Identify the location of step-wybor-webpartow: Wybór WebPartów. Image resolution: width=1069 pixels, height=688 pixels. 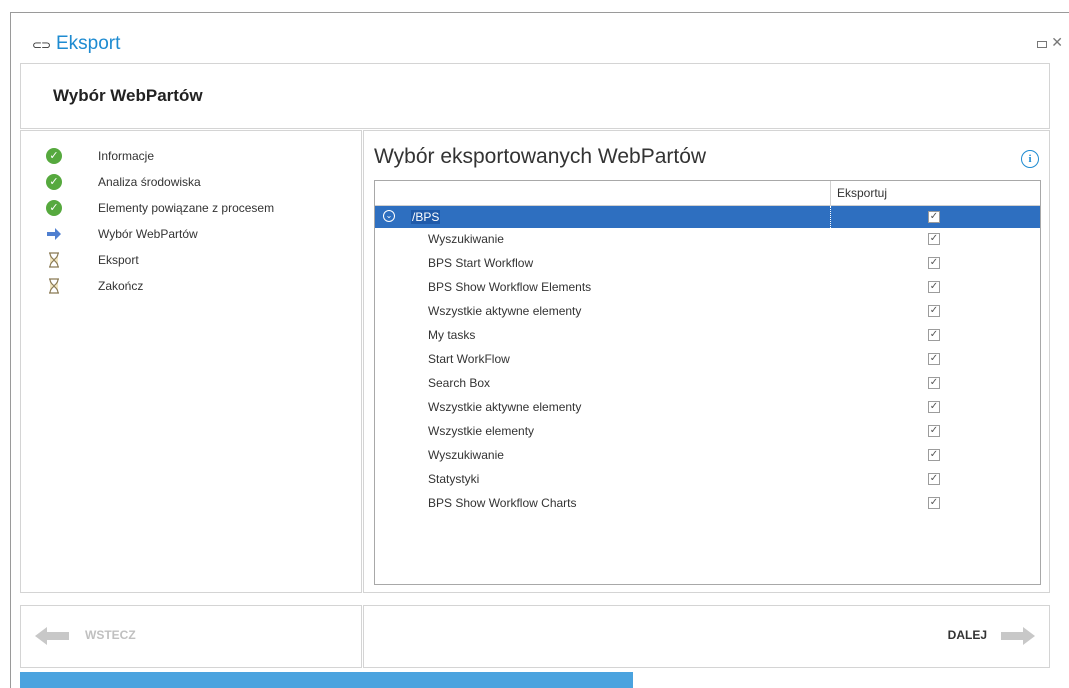
(196, 235).